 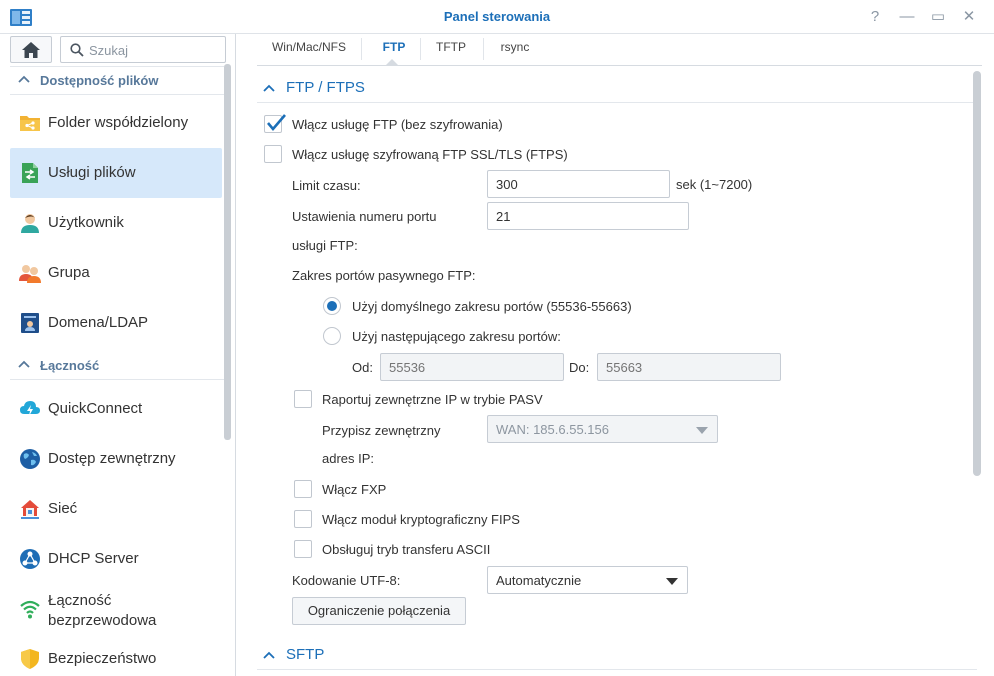 I want to click on enable-fips-checkbox, so click(x=303, y=519).